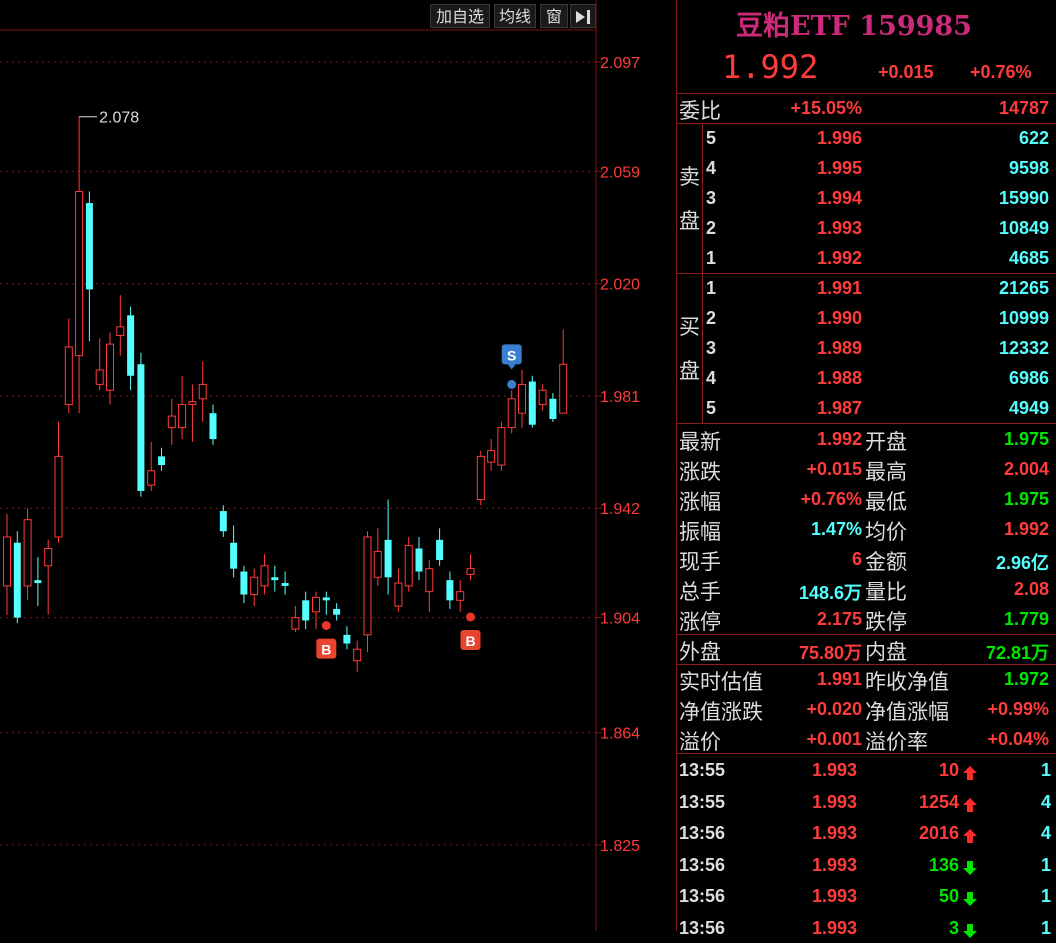 The height and width of the screenshot is (943, 1056). Describe the element at coordinates (1023, 288) in the screenshot. I see `buy-volume: 21265` at that location.